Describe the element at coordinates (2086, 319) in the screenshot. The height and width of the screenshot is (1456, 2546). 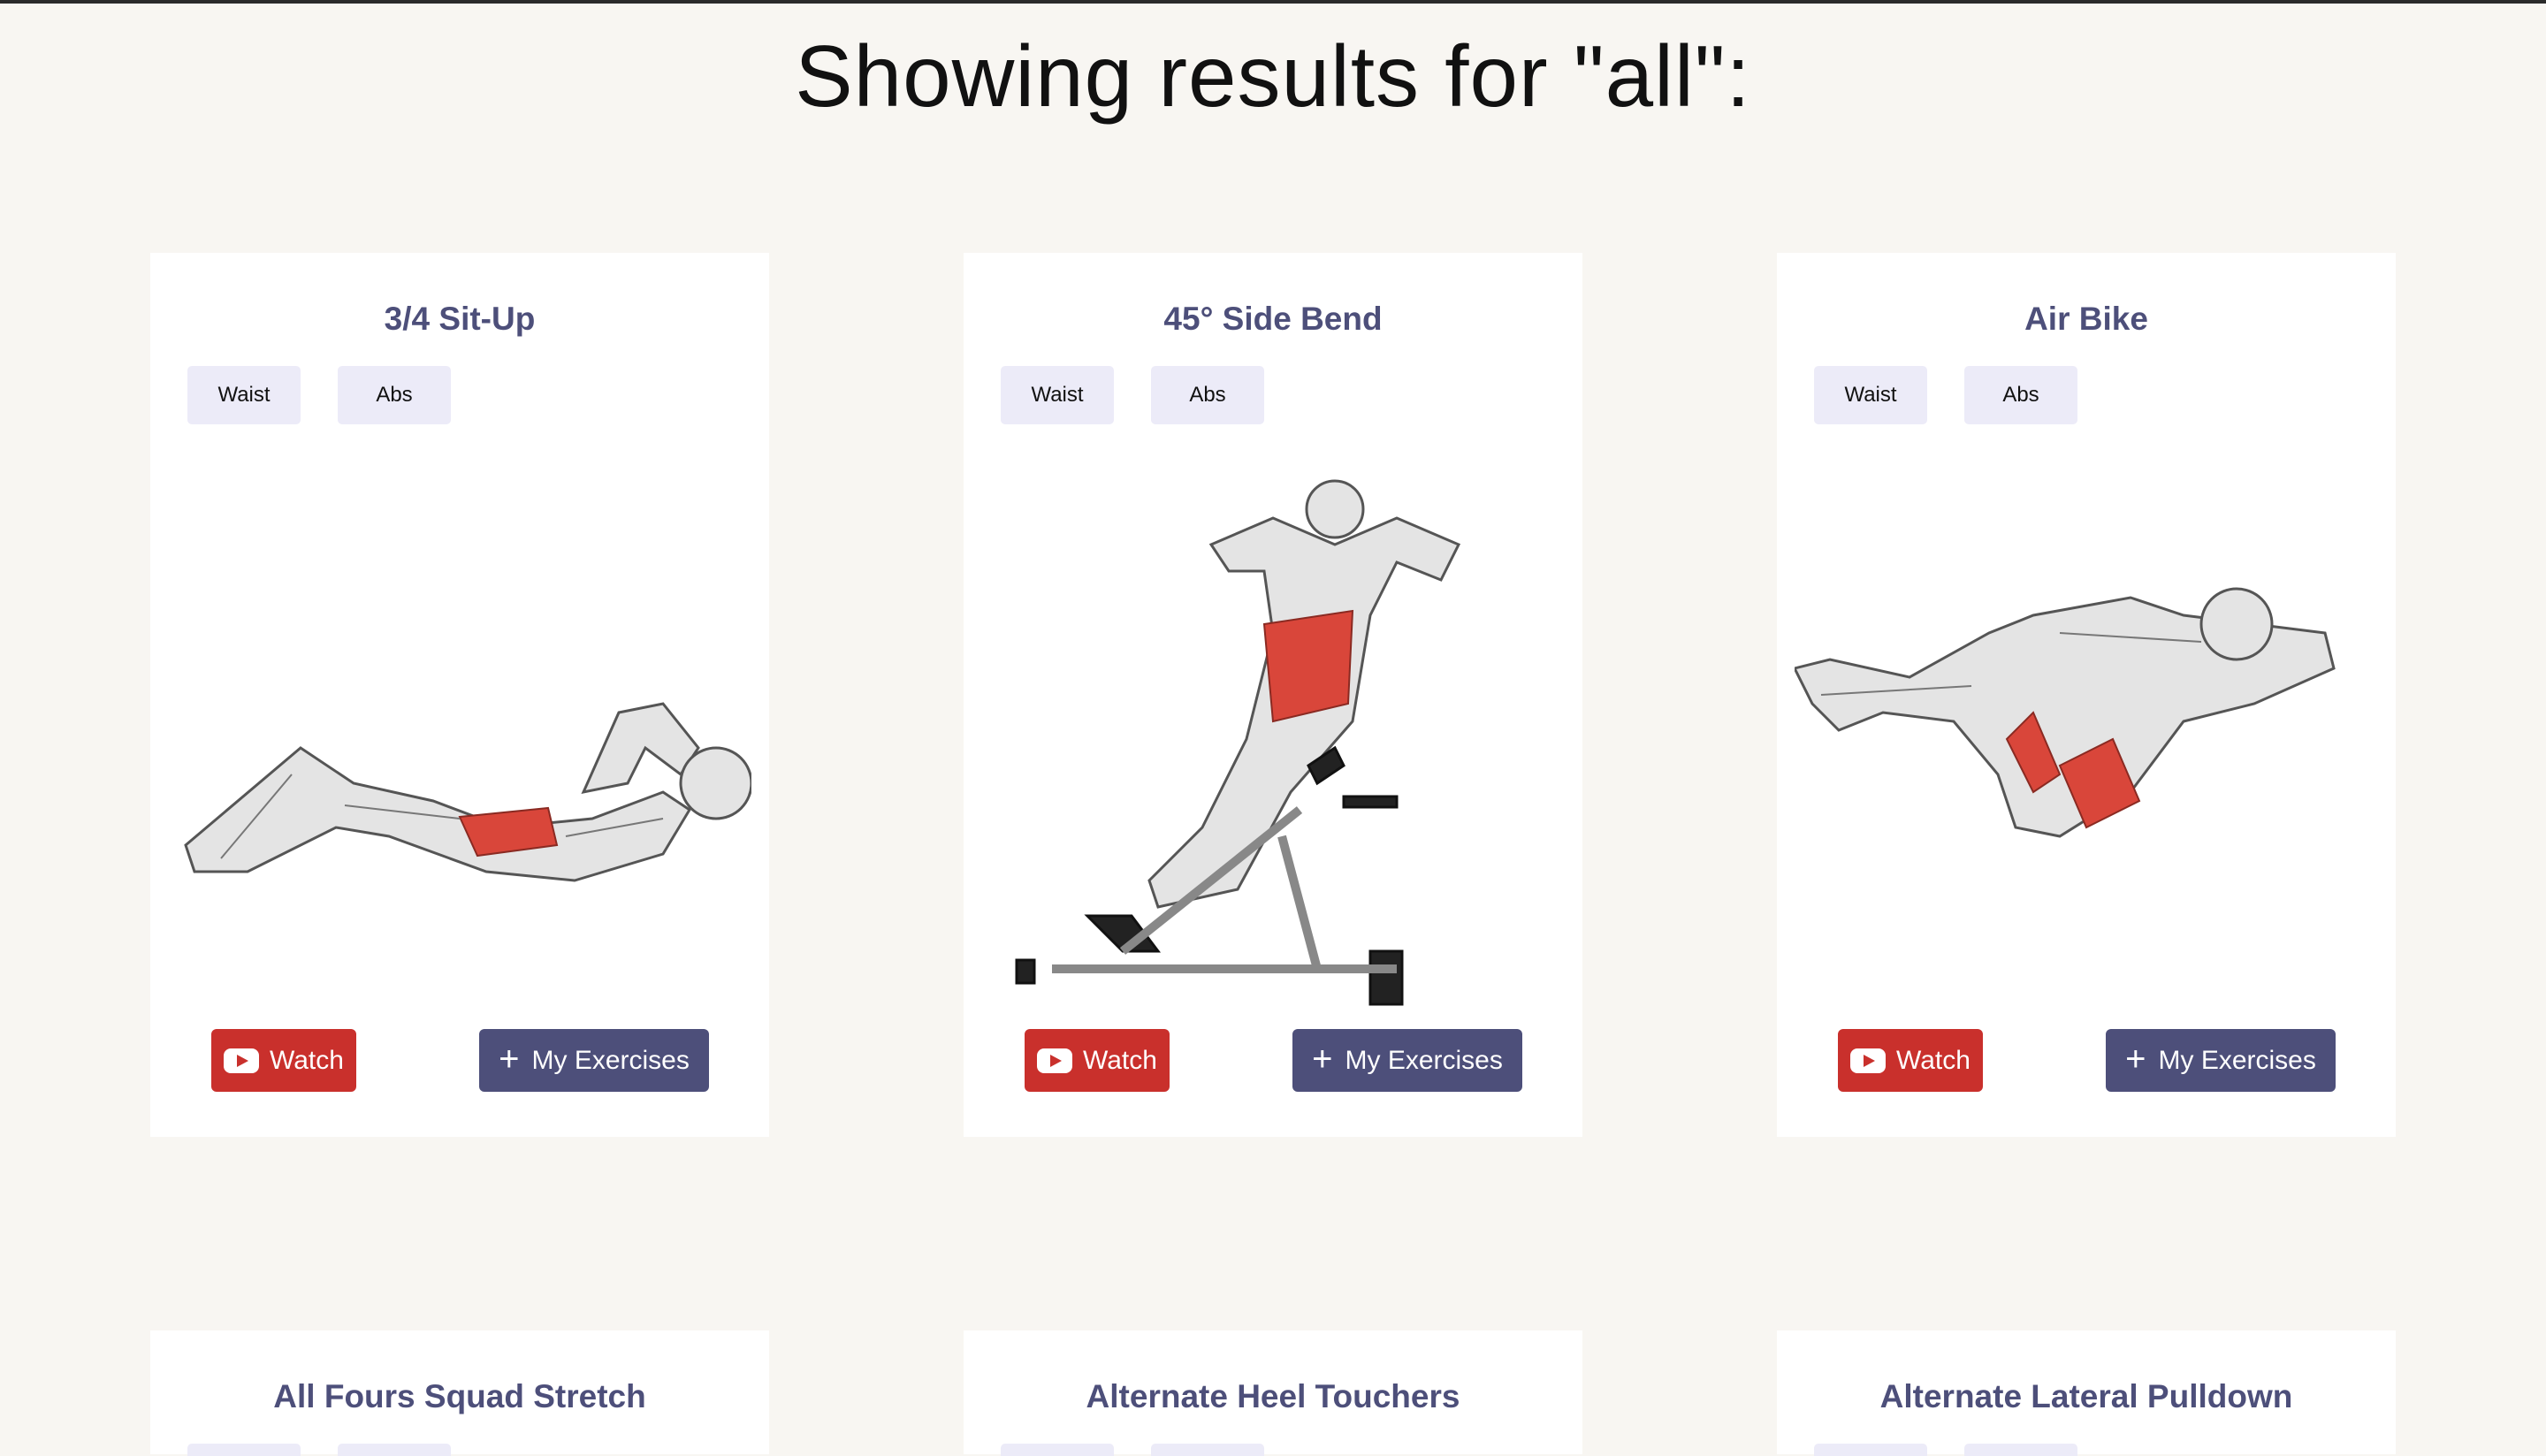
I see `exercise-name: Air Bike` at that location.